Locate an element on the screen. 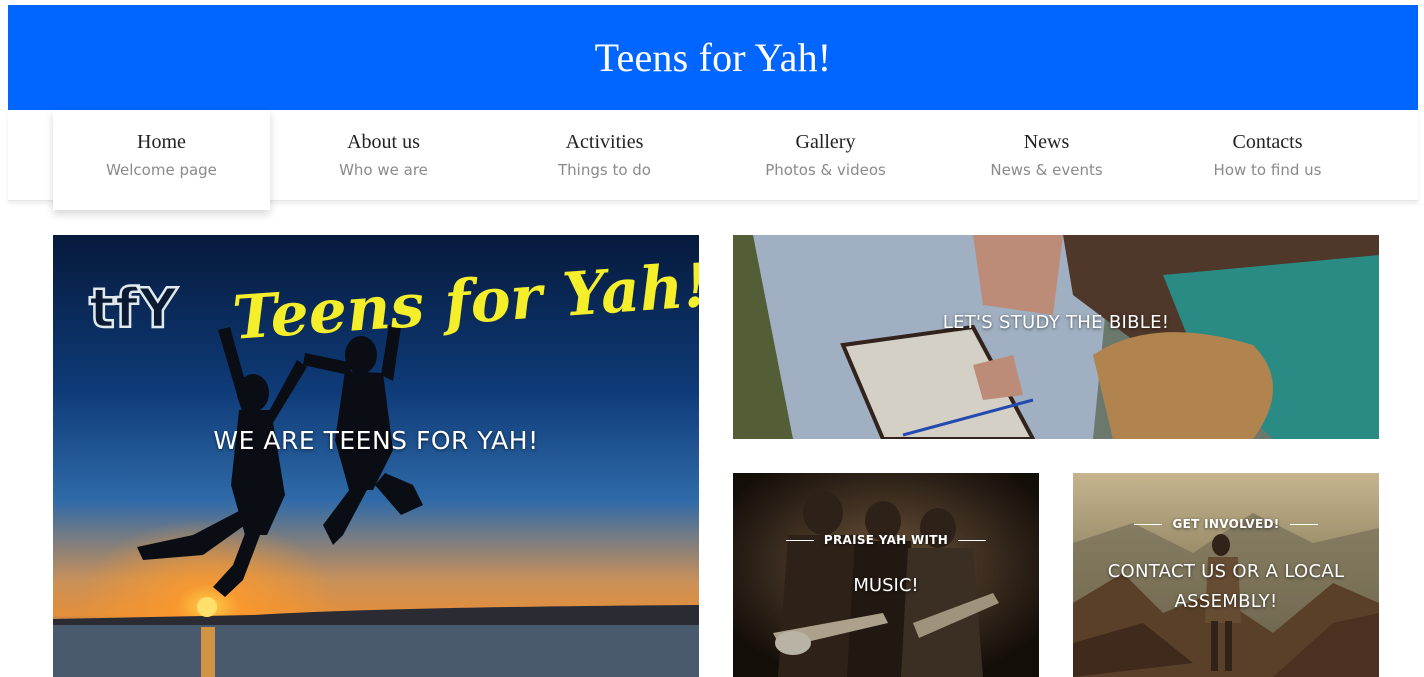  tile-bible-study: LET'S STUDY THE BIBLE! is located at coordinates (1056, 337).